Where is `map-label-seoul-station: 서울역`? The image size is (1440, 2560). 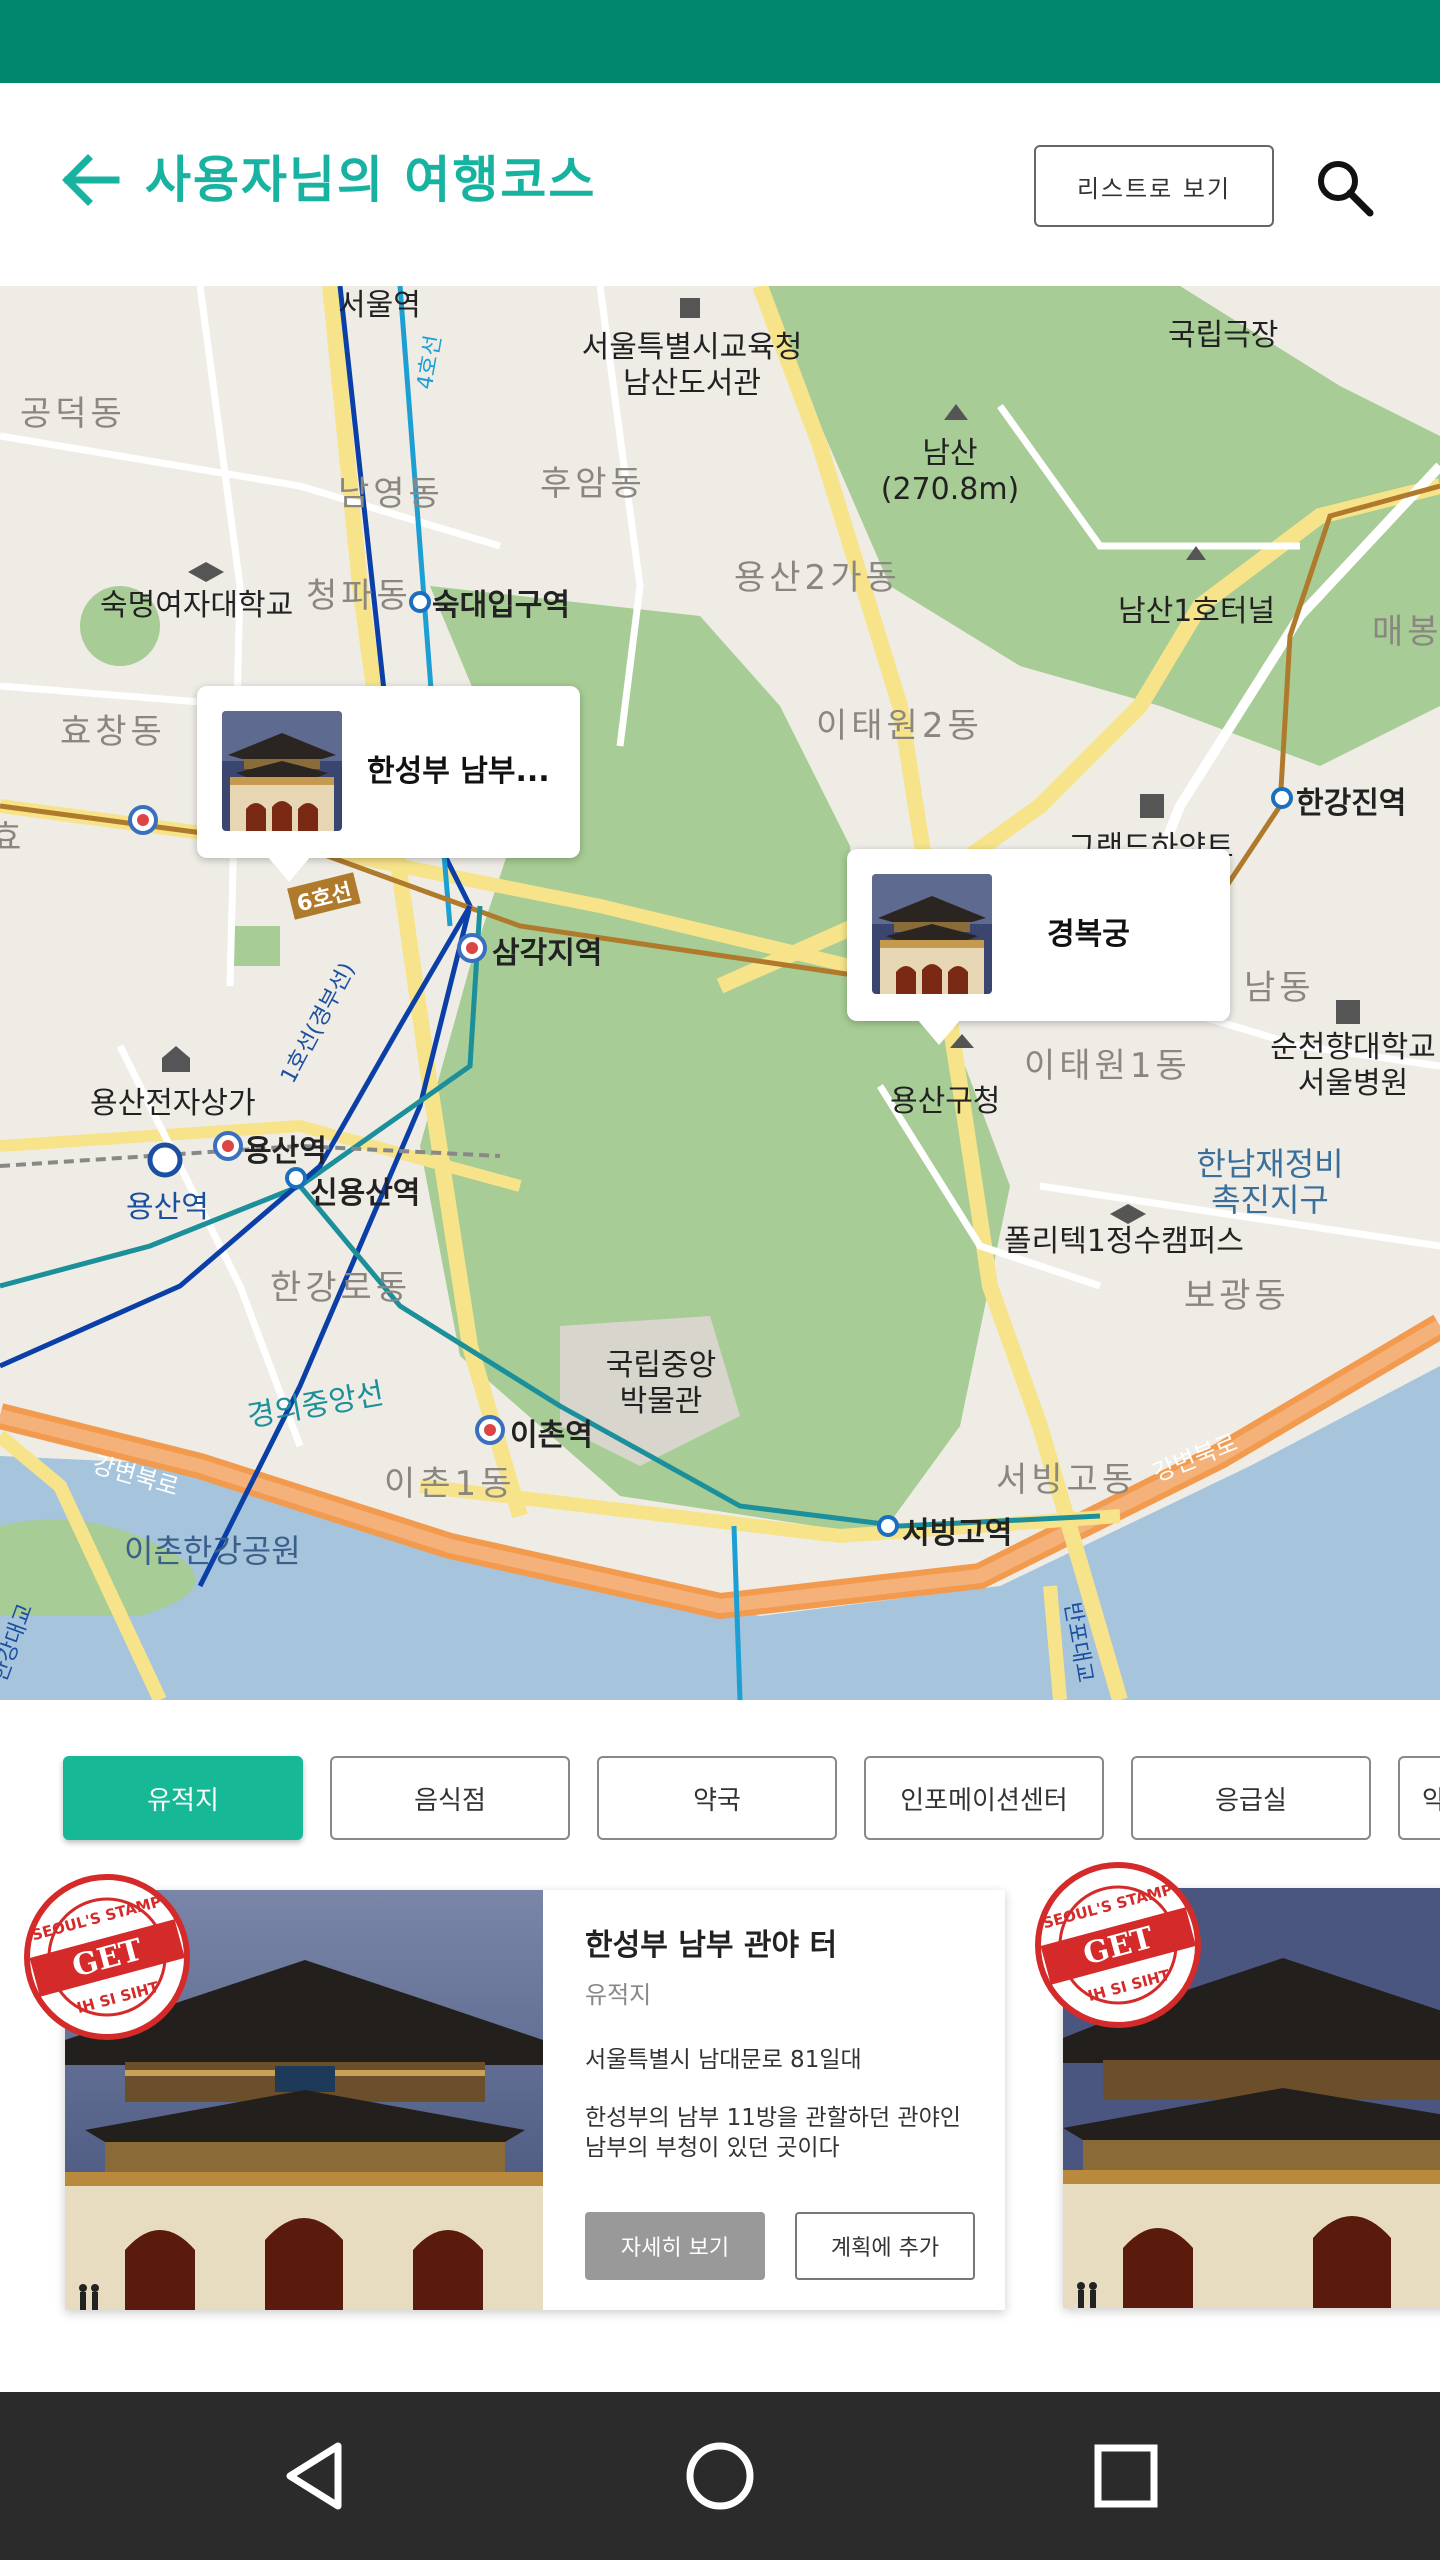 map-label-seoul-station: 서울역 is located at coordinates (379, 305).